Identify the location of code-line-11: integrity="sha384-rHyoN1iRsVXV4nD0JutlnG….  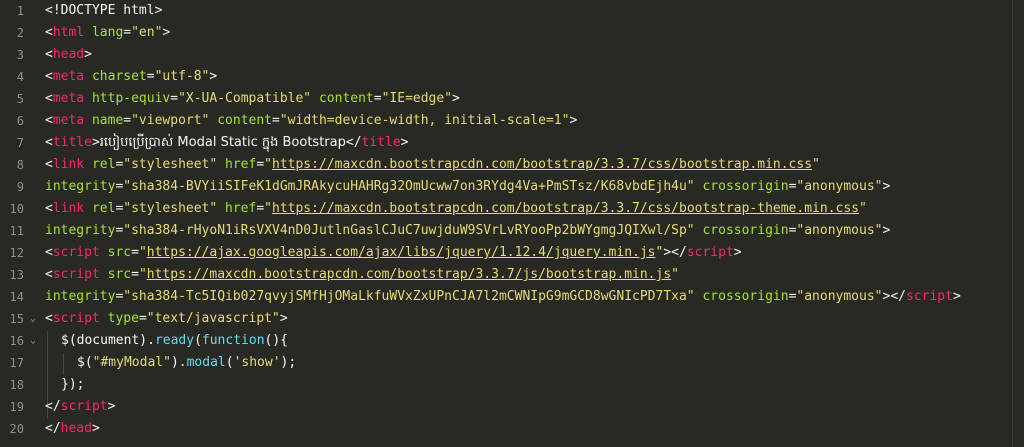
(467, 231).